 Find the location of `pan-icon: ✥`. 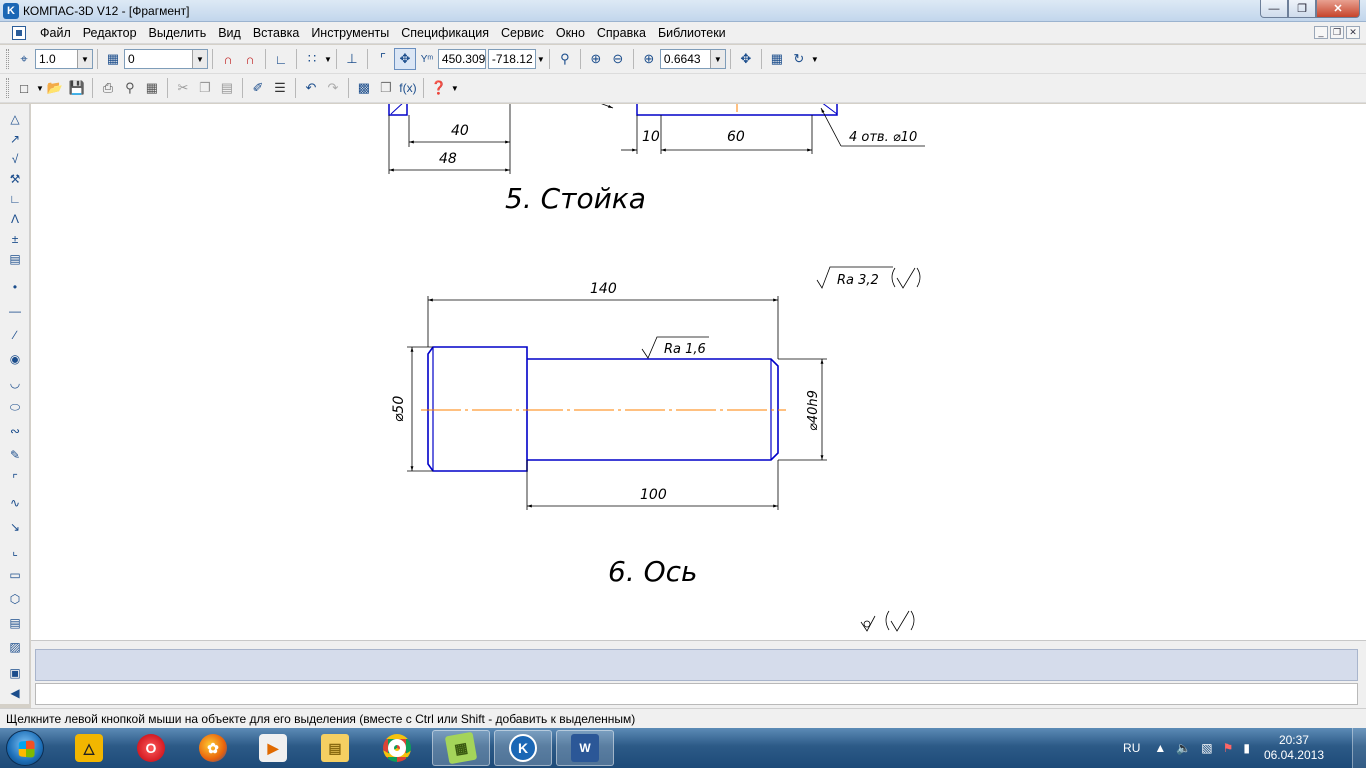

pan-icon: ✥ is located at coordinates (746, 59).